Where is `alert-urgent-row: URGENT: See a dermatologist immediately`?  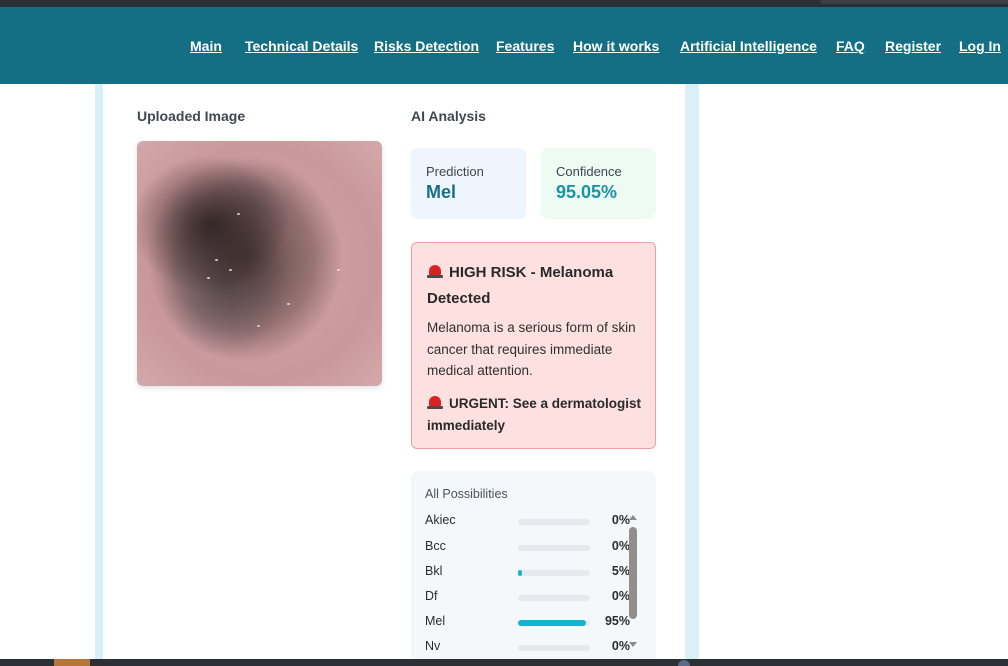 alert-urgent-row: URGENT: See a dermatologist immediately is located at coordinates (534, 414).